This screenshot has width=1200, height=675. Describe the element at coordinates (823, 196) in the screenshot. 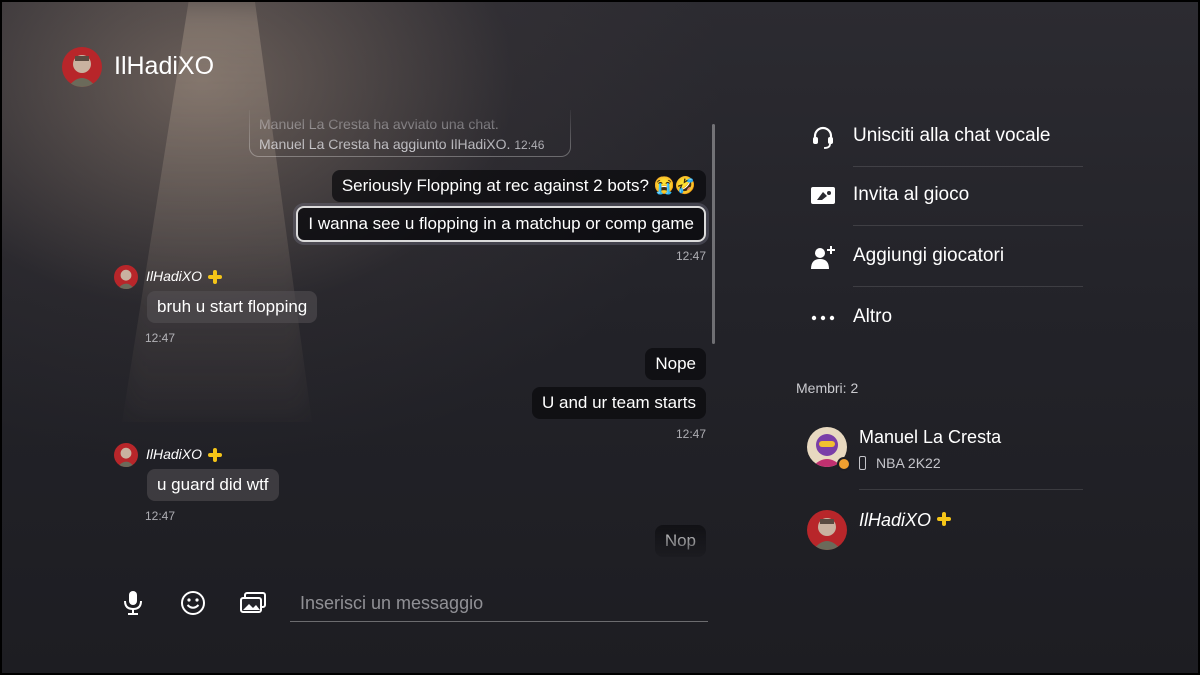

I see `invite-game-icon` at that location.